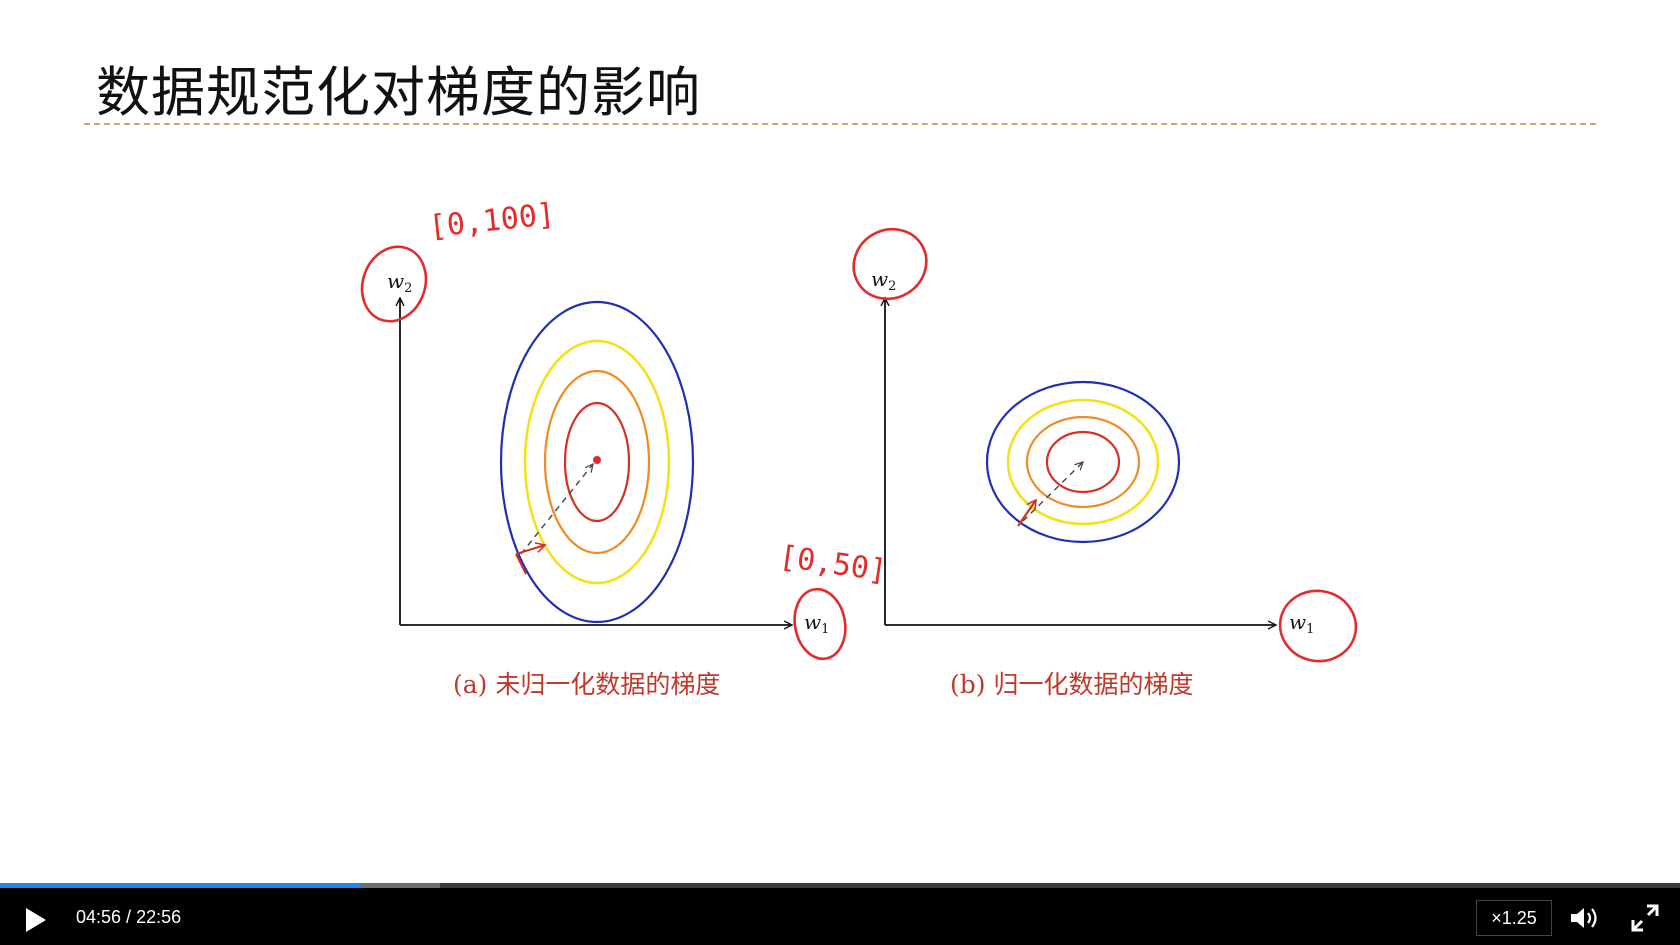  What do you see at coordinates (1318, 626) in the screenshot?
I see `diagram-b-x-label-circle` at bounding box center [1318, 626].